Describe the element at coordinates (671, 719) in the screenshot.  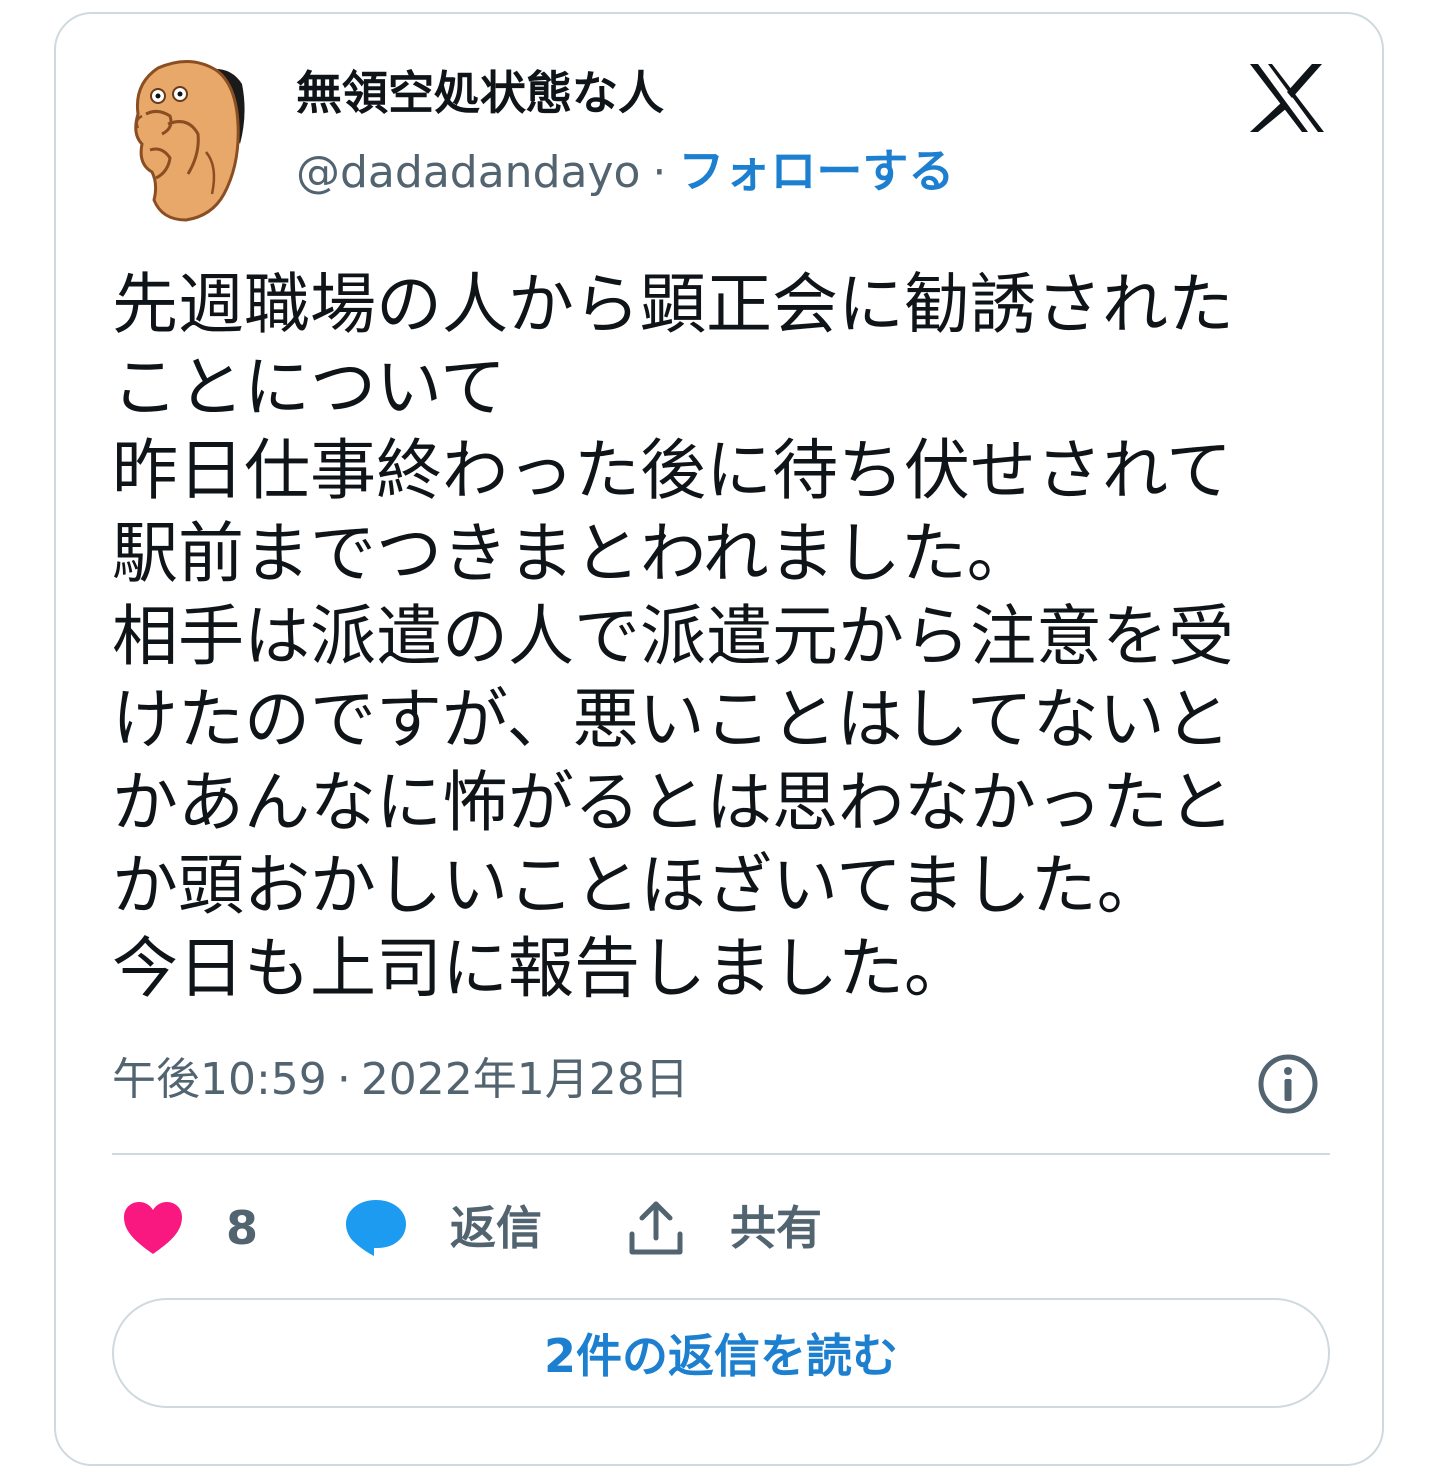
I see `tweet-line: けたのですが、悪いことはしてないと` at that location.